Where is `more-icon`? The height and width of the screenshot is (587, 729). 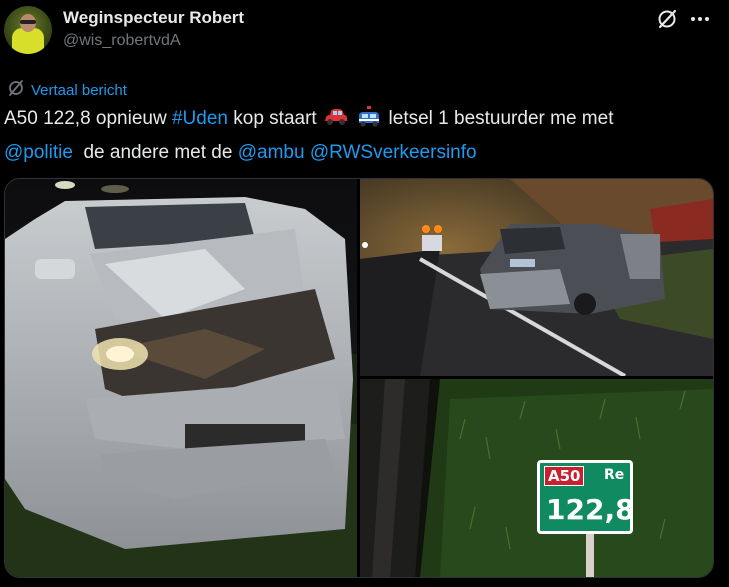
more-icon is located at coordinates (700, 19).